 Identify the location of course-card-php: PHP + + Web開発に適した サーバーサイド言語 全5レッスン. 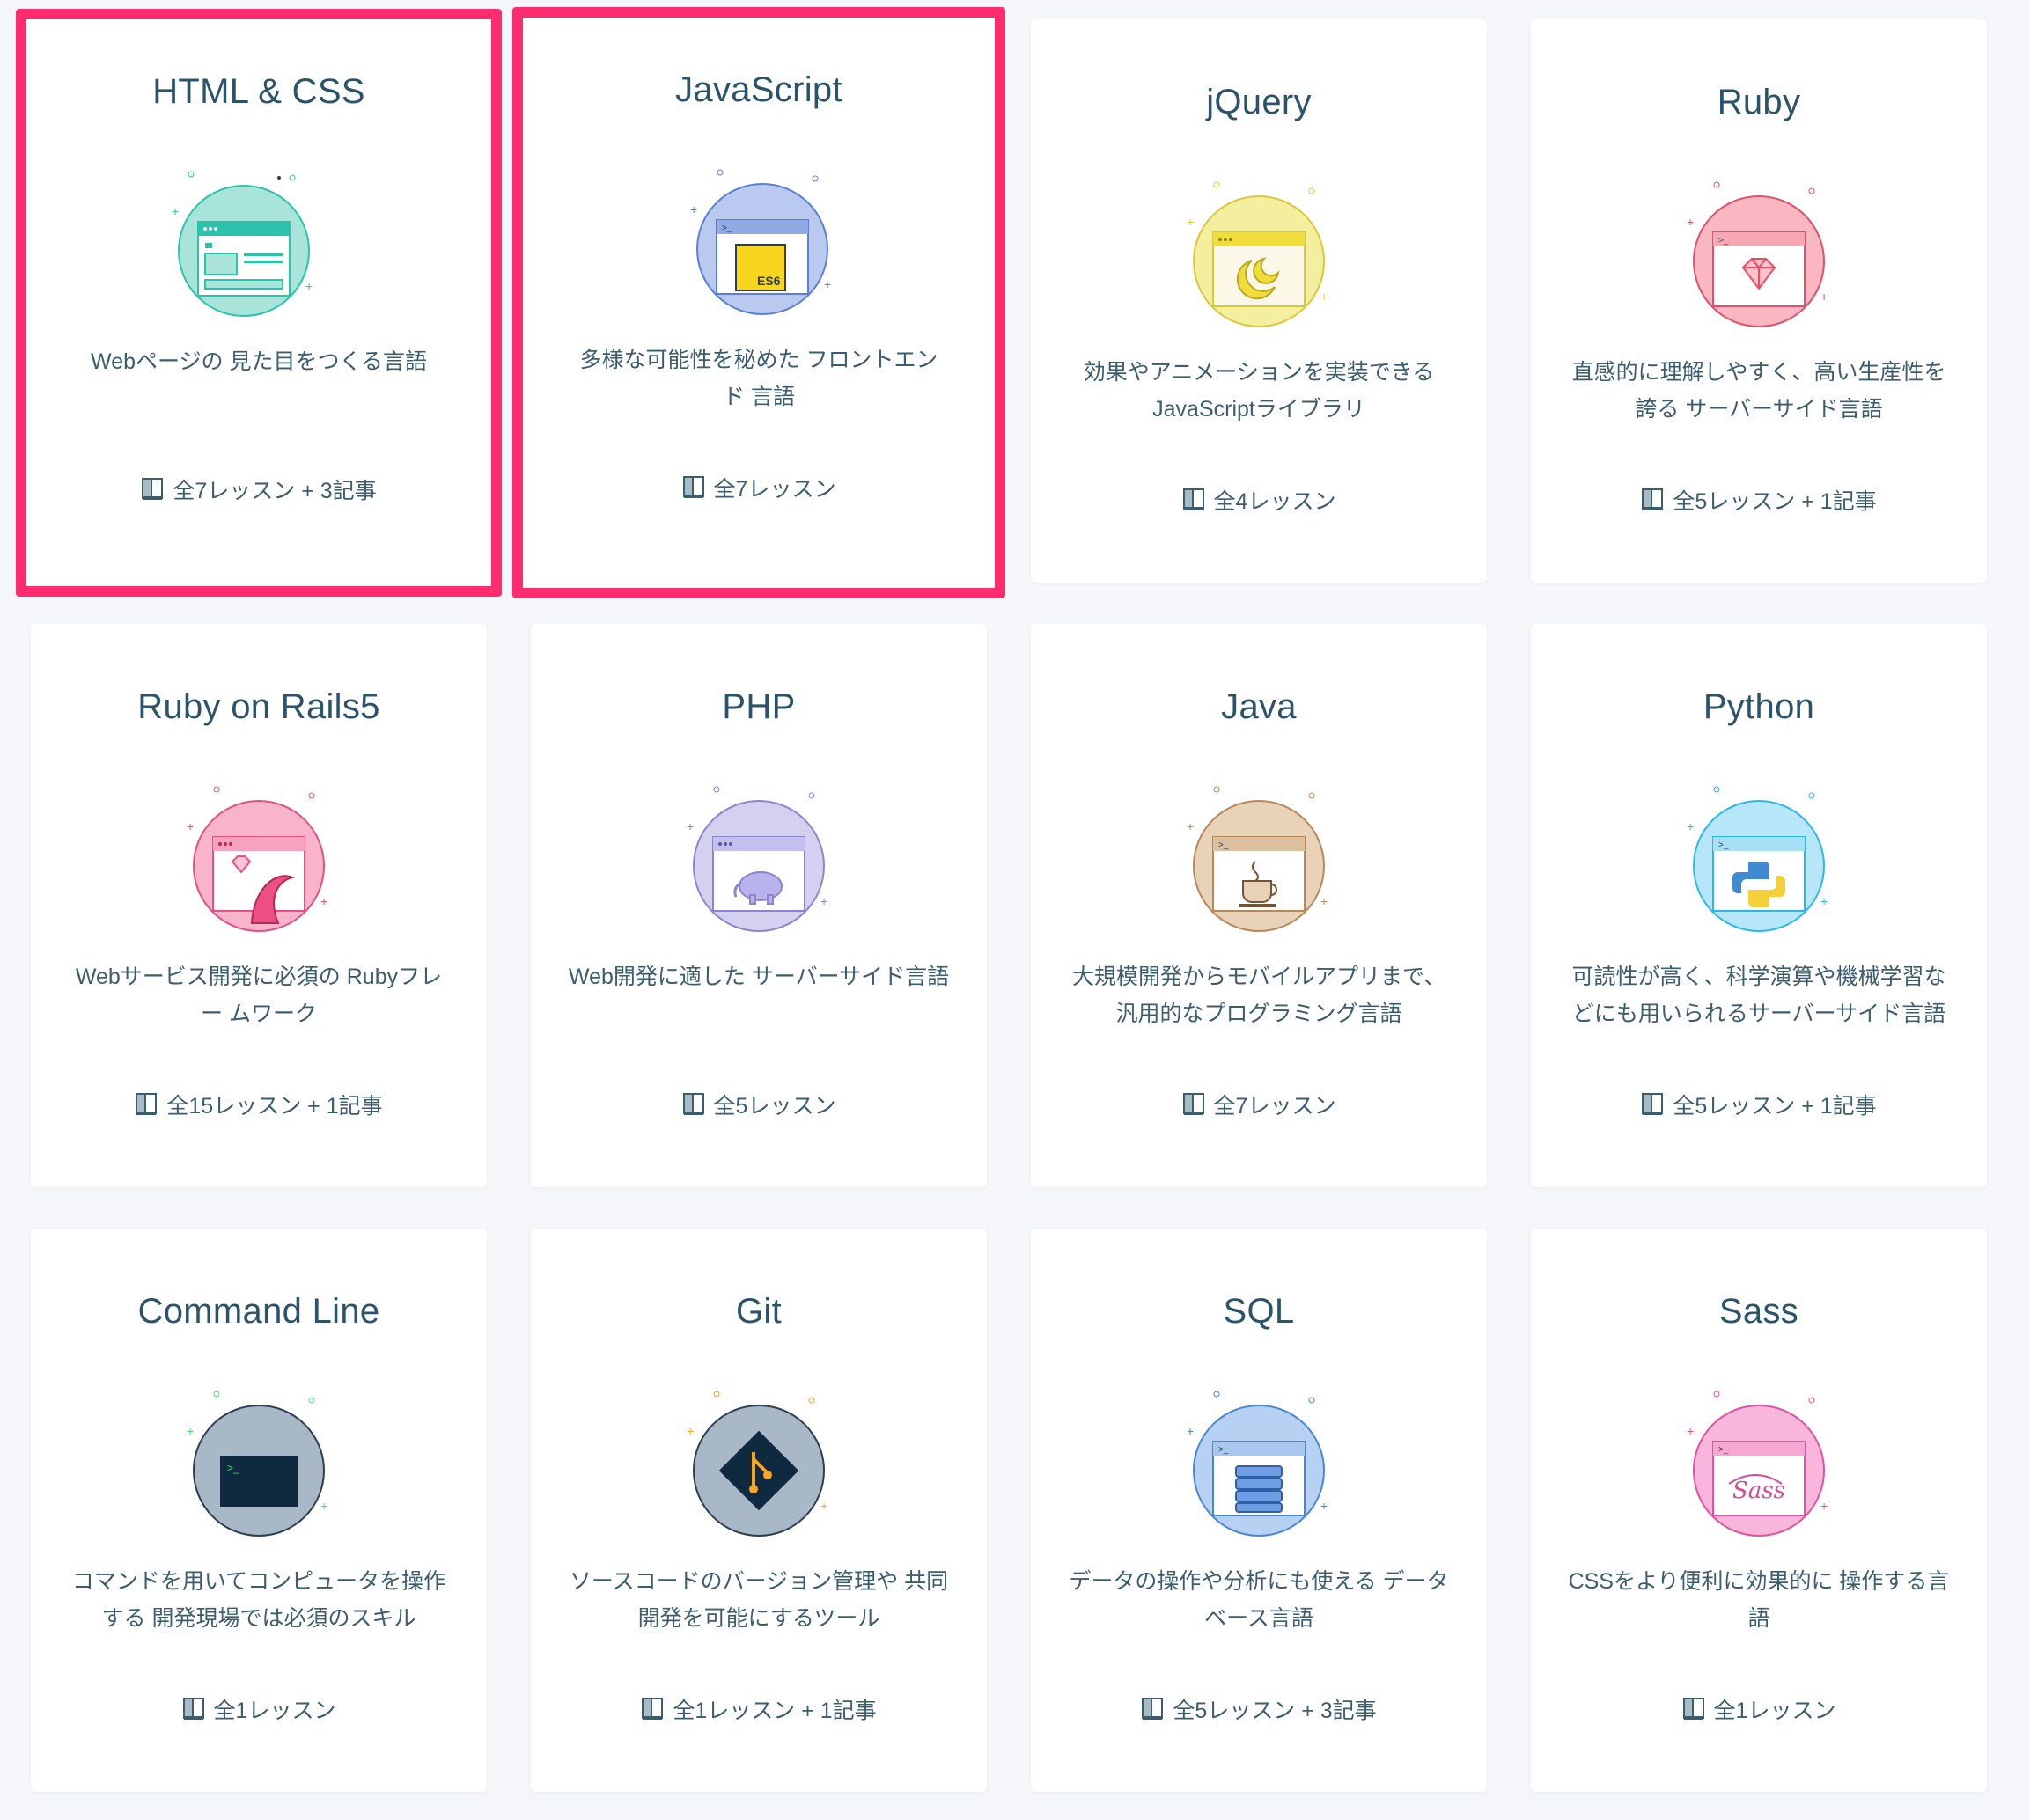
(759, 905).